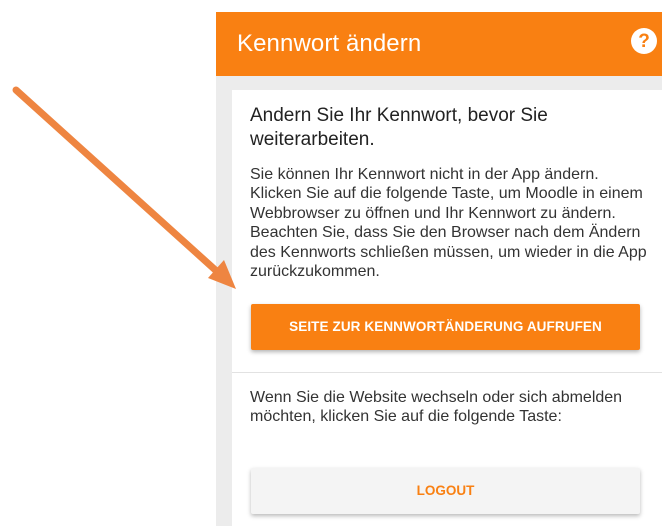  Describe the element at coordinates (445, 491) in the screenshot. I see `logout-button: LOGOUT` at that location.